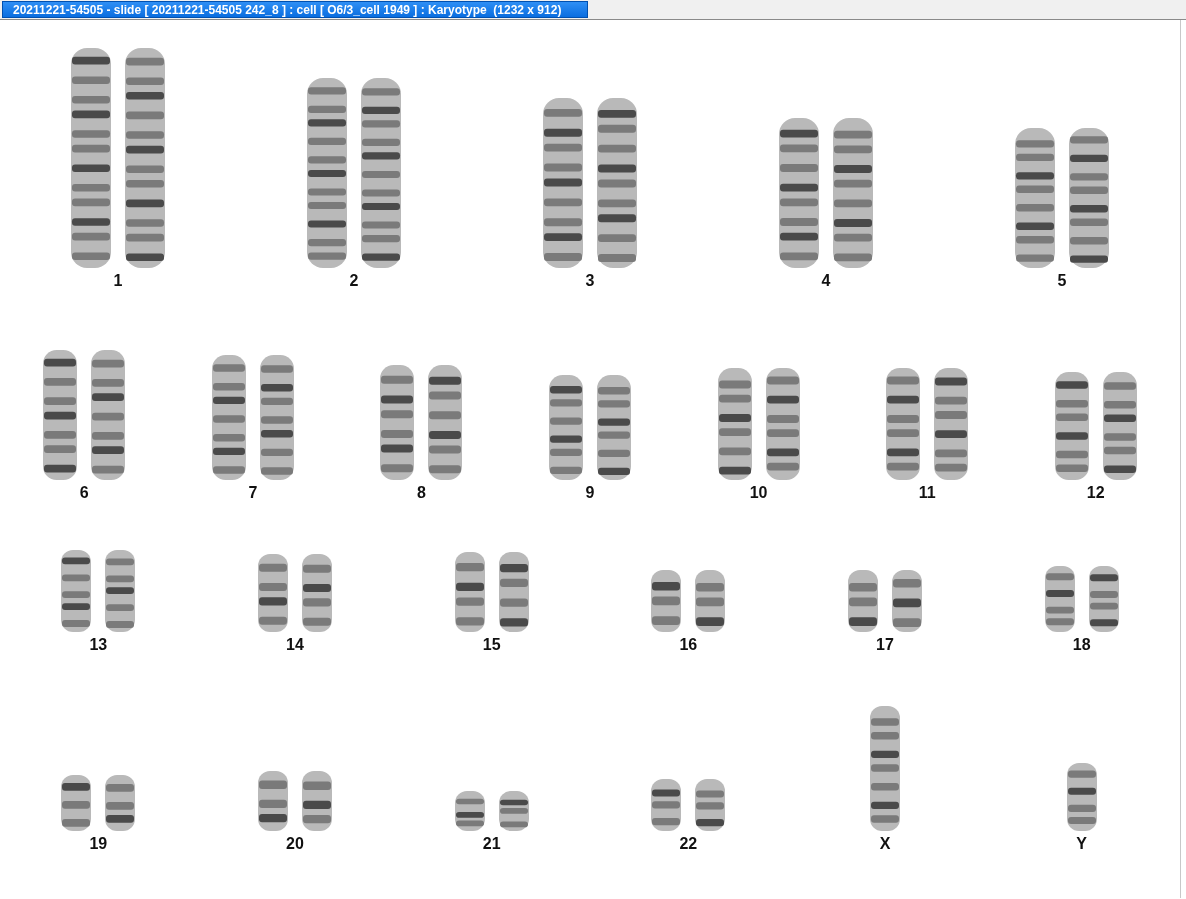 The height and width of the screenshot is (899, 1186). I want to click on chromosome-label: 7, so click(253, 493).